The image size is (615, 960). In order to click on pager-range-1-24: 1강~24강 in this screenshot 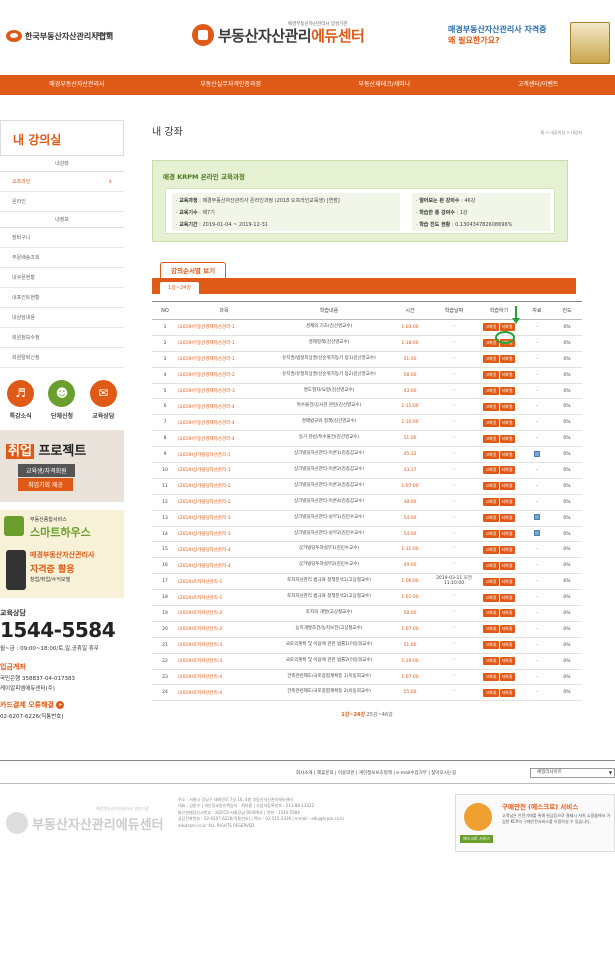, I will do `click(353, 715)`.